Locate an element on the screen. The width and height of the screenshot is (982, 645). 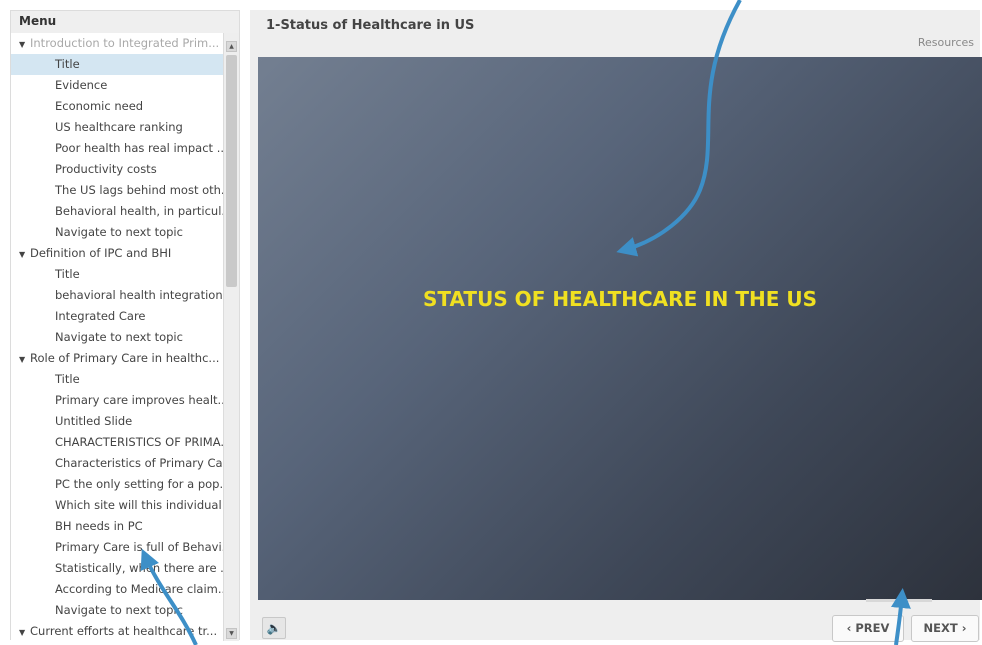
menu-item: Integrated Care is located at coordinates (117, 316).